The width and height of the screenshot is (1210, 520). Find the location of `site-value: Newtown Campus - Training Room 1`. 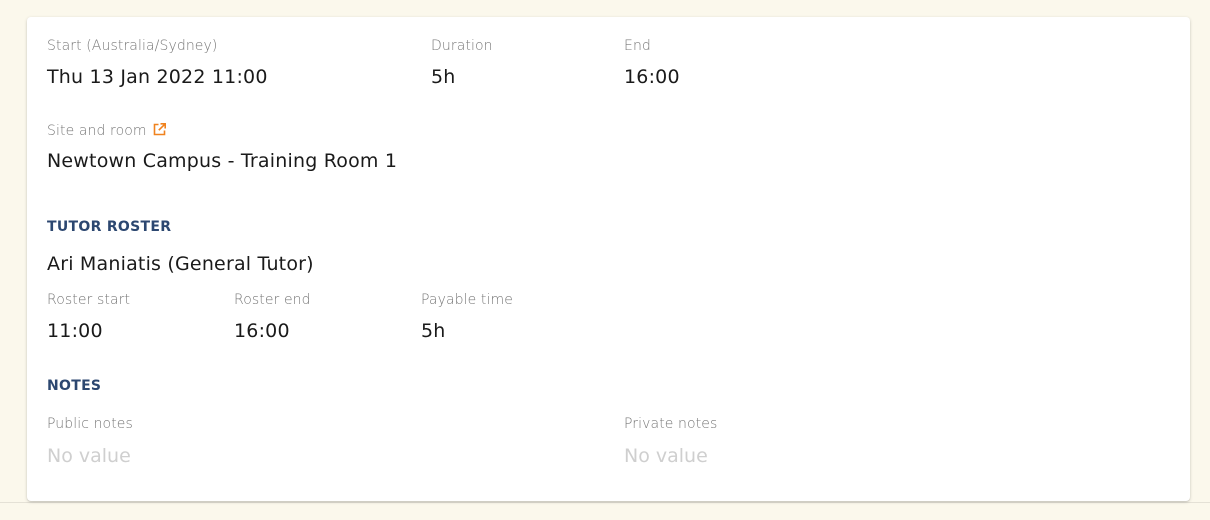

site-value: Newtown Campus - Training Room 1 is located at coordinates (222, 161).